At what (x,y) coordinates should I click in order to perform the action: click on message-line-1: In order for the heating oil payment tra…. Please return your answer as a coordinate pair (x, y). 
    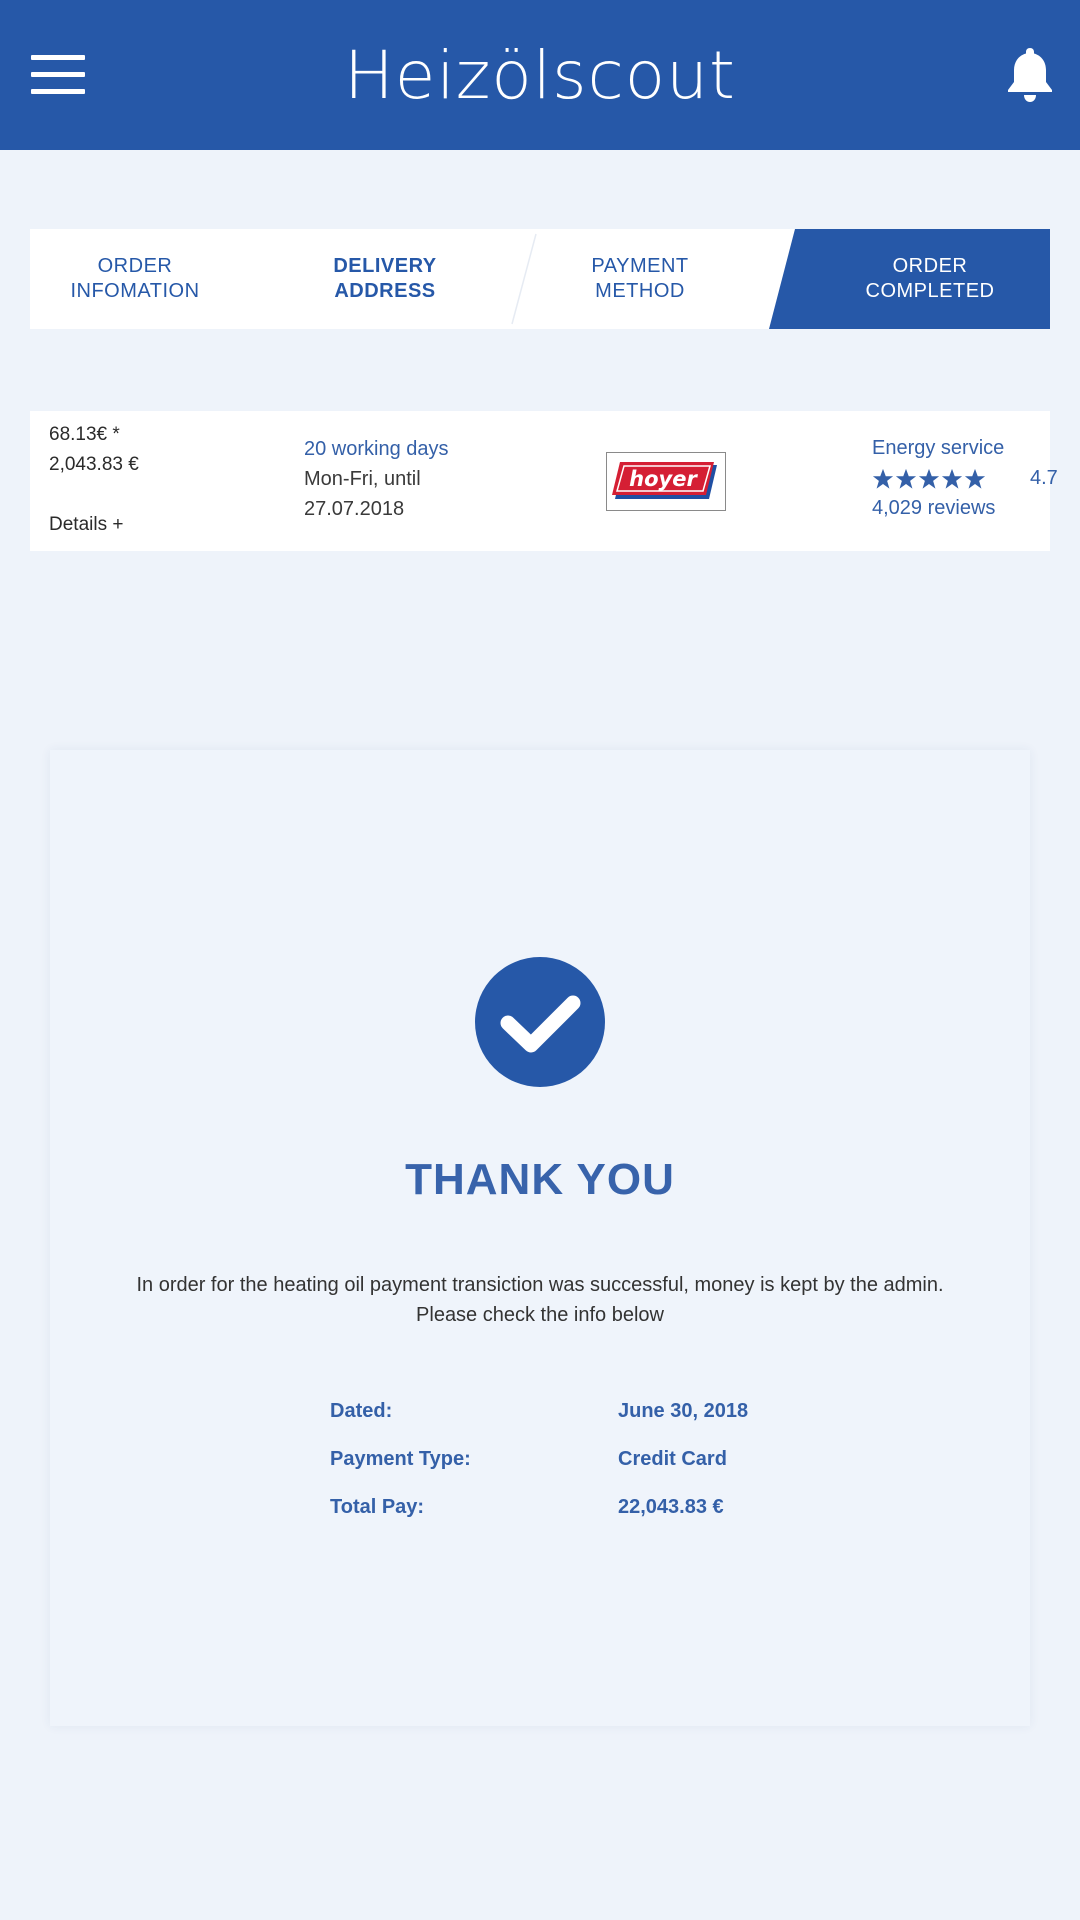
    Looking at the image, I should click on (540, 1285).